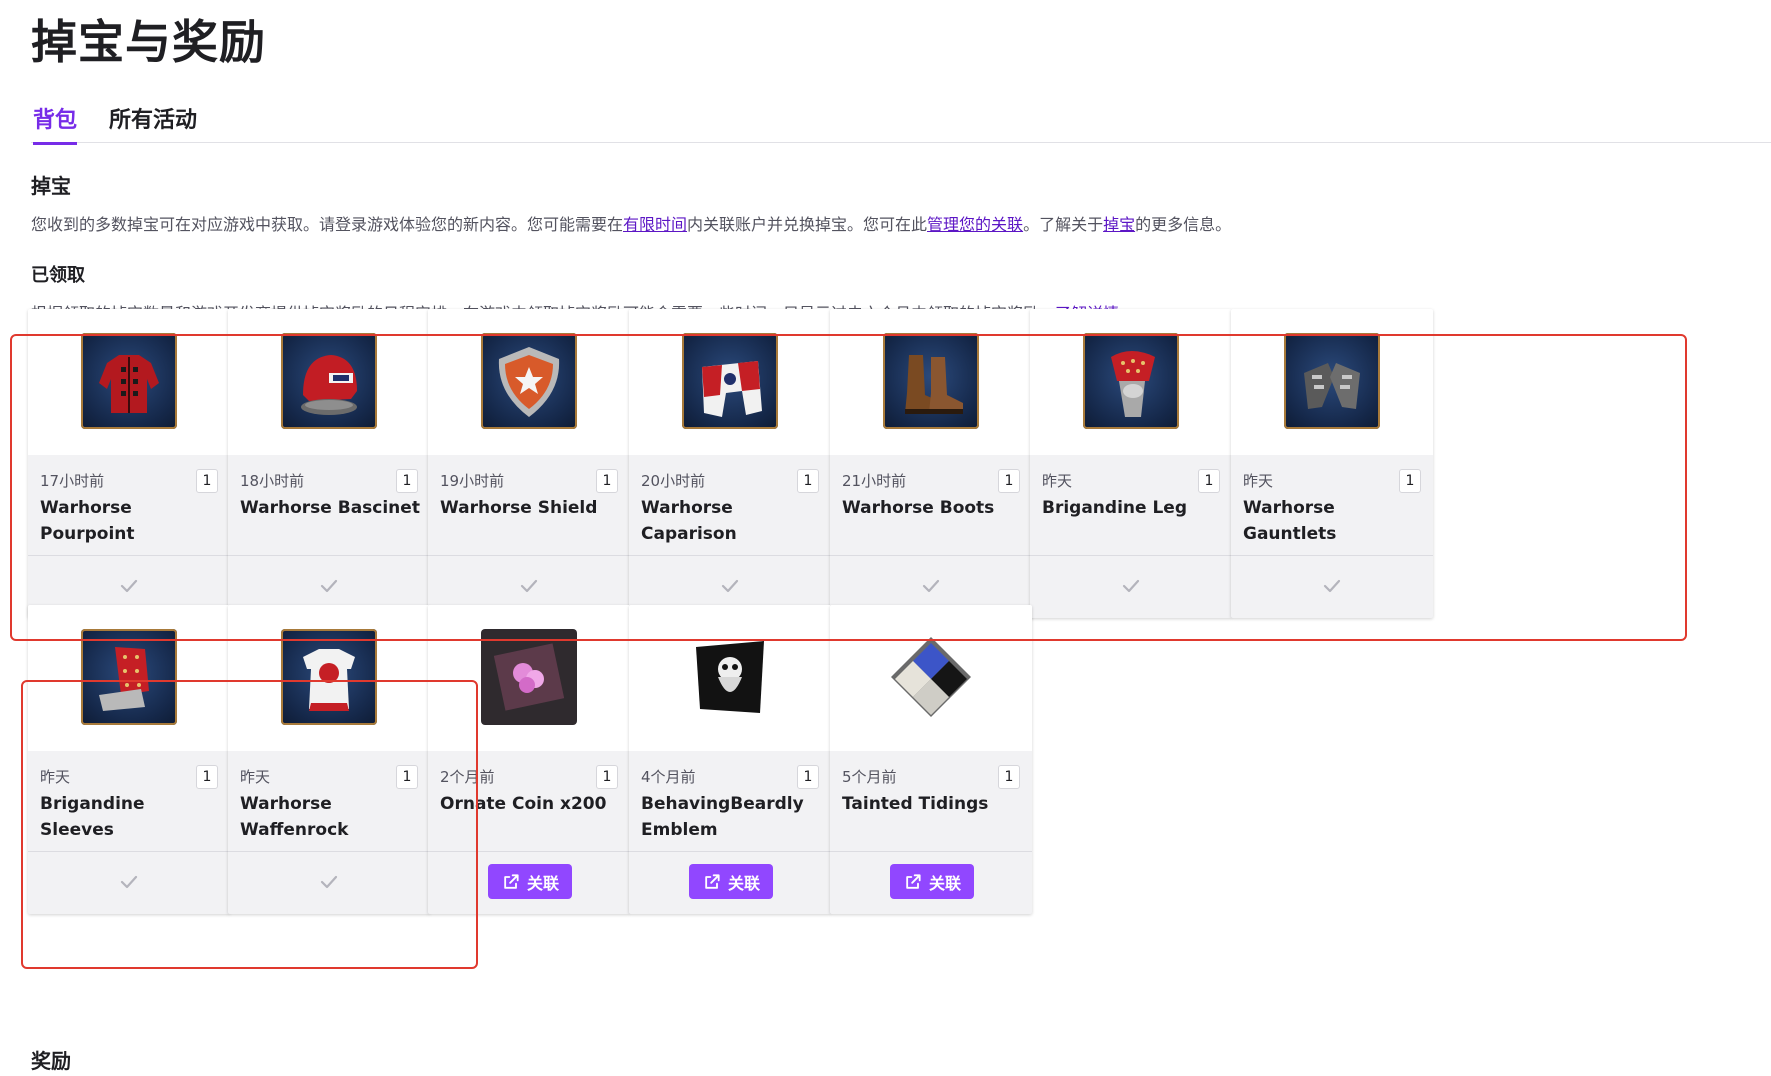 This screenshot has width=1771, height=1076. I want to click on waffenrock-icon, so click(329, 677).